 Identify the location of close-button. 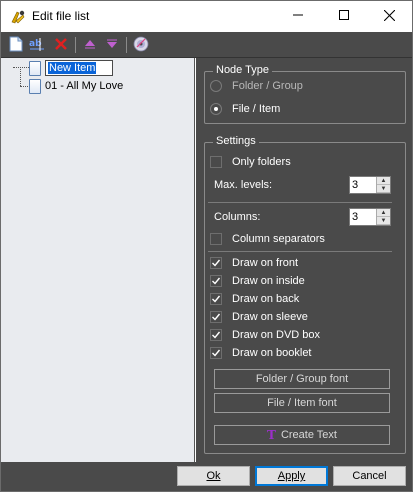
(389, 16).